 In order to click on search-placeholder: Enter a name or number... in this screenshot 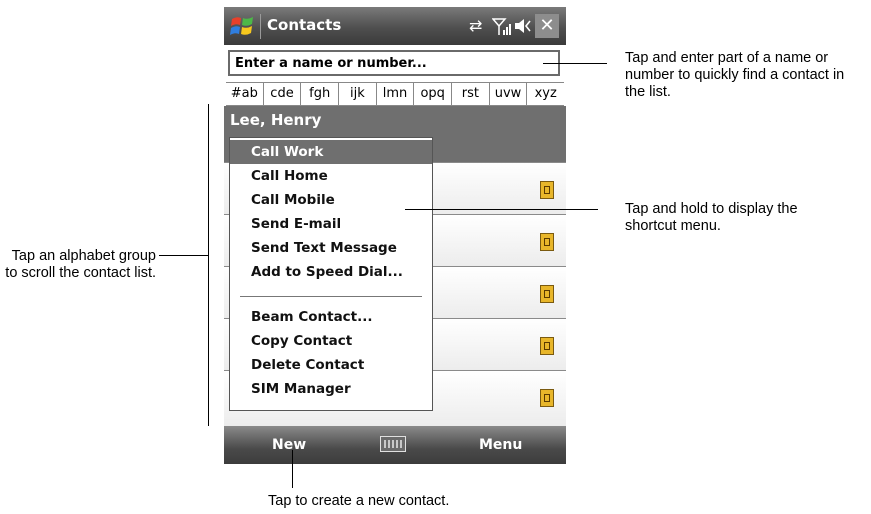, I will do `click(331, 63)`.